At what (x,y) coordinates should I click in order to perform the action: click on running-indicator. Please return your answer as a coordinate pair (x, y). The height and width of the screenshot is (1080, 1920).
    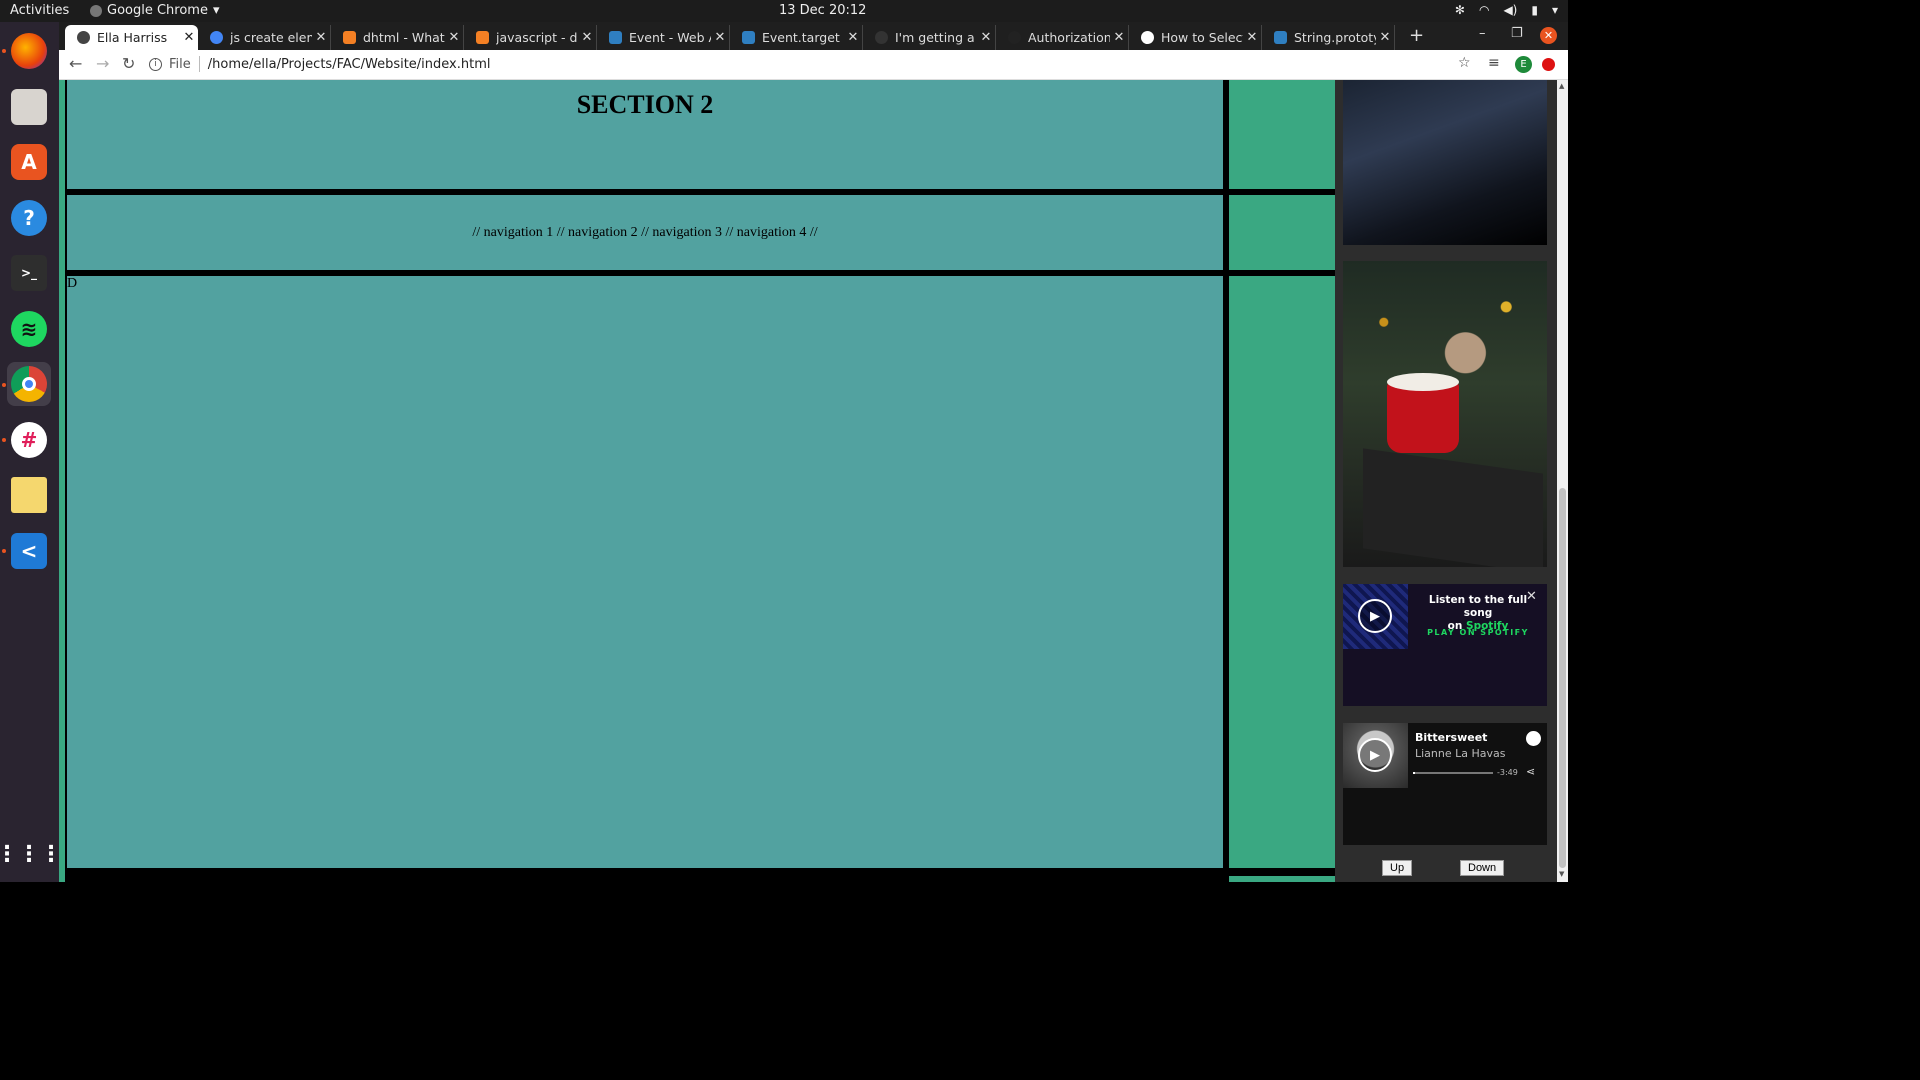
    Looking at the image, I should click on (4, 385).